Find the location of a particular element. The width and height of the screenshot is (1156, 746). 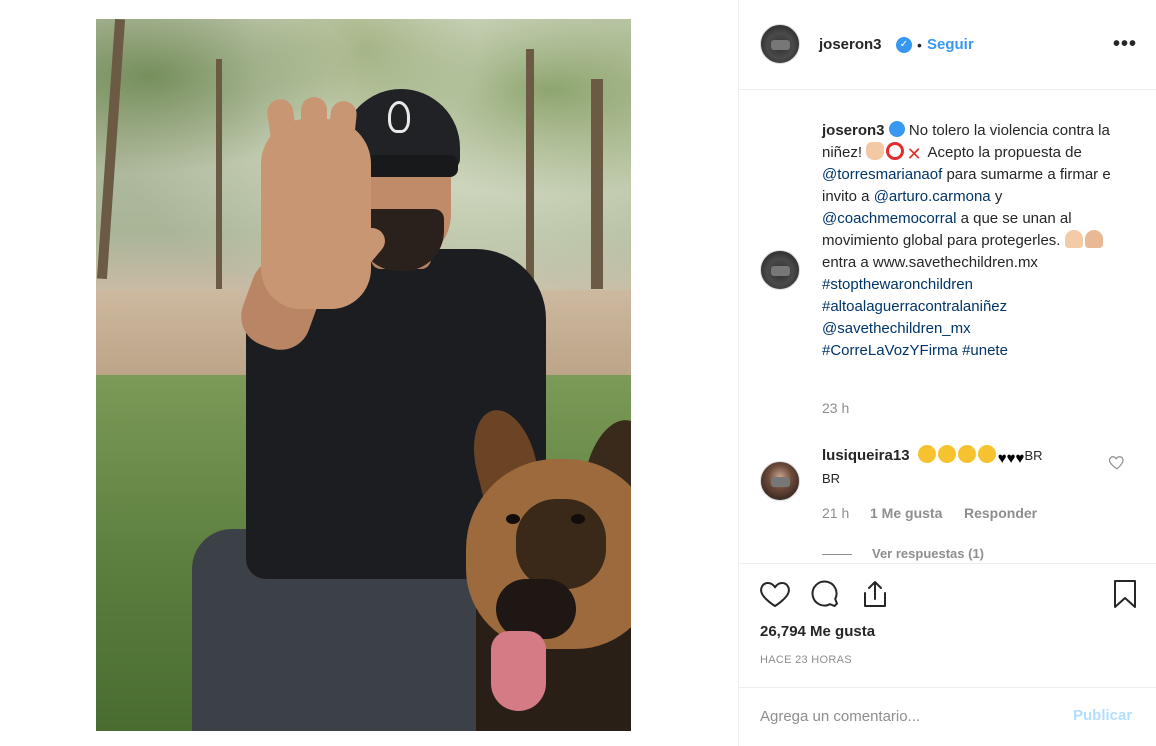

person-cap-brim is located at coordinates (408, 166).